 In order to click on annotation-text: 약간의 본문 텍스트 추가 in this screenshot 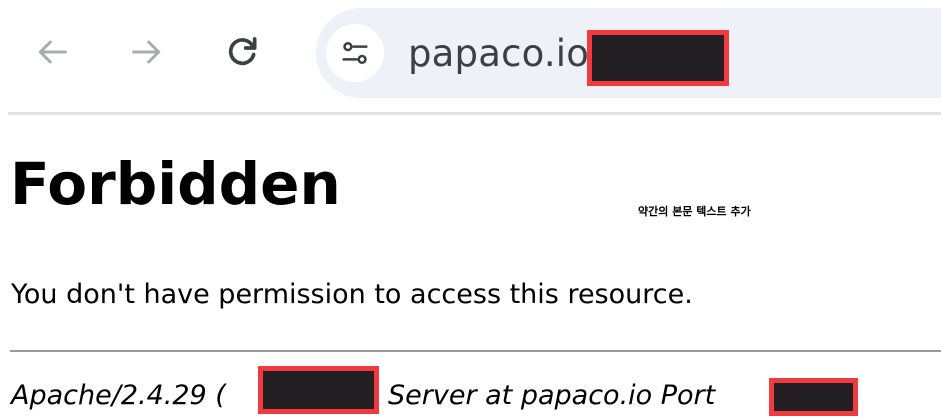, I will do `click(694, 211)`.